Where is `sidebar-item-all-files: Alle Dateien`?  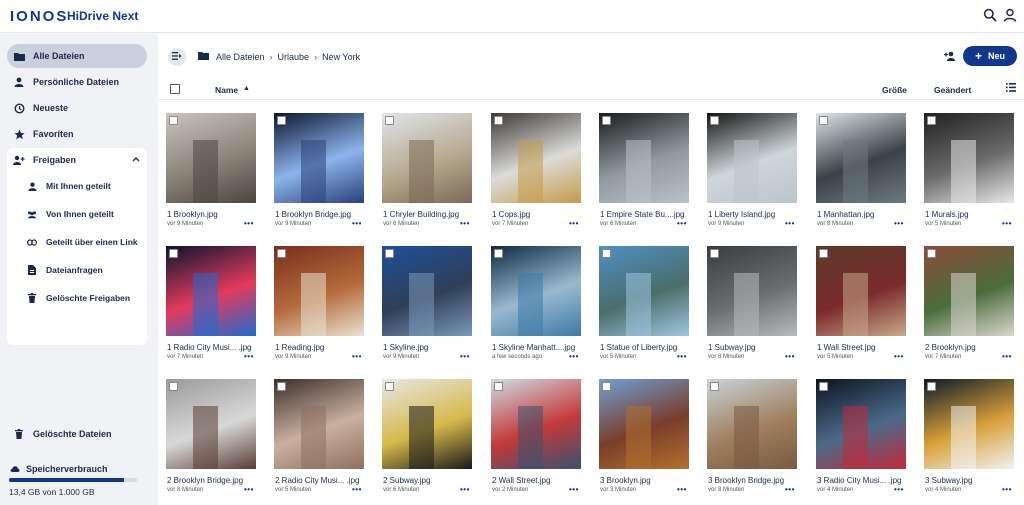
sidebar-item-all-files: Alle Dateien is located at coordinates (77, 56).